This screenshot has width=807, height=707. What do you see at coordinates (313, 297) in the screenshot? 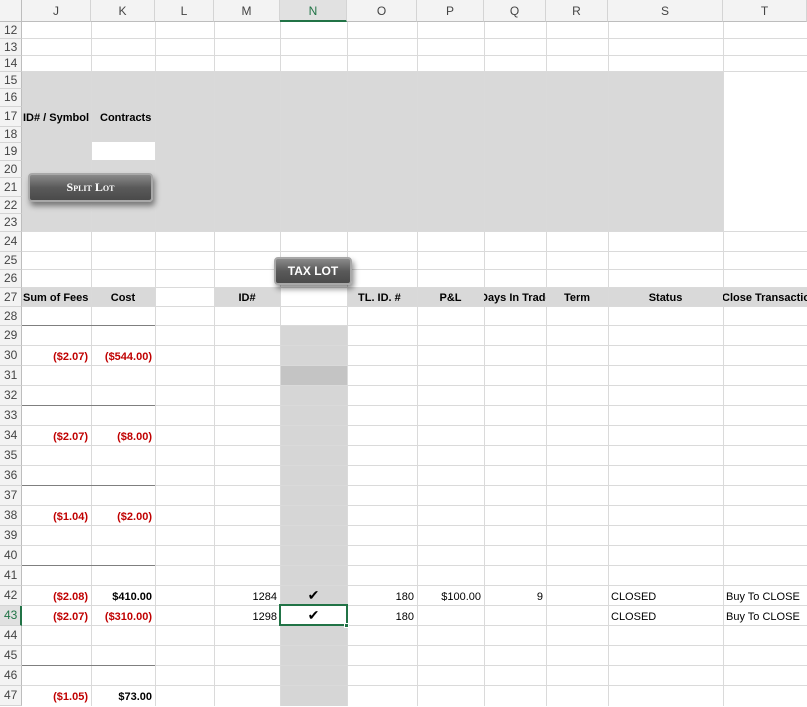
I see `header-gap-n` at bounding box center [313, 297].